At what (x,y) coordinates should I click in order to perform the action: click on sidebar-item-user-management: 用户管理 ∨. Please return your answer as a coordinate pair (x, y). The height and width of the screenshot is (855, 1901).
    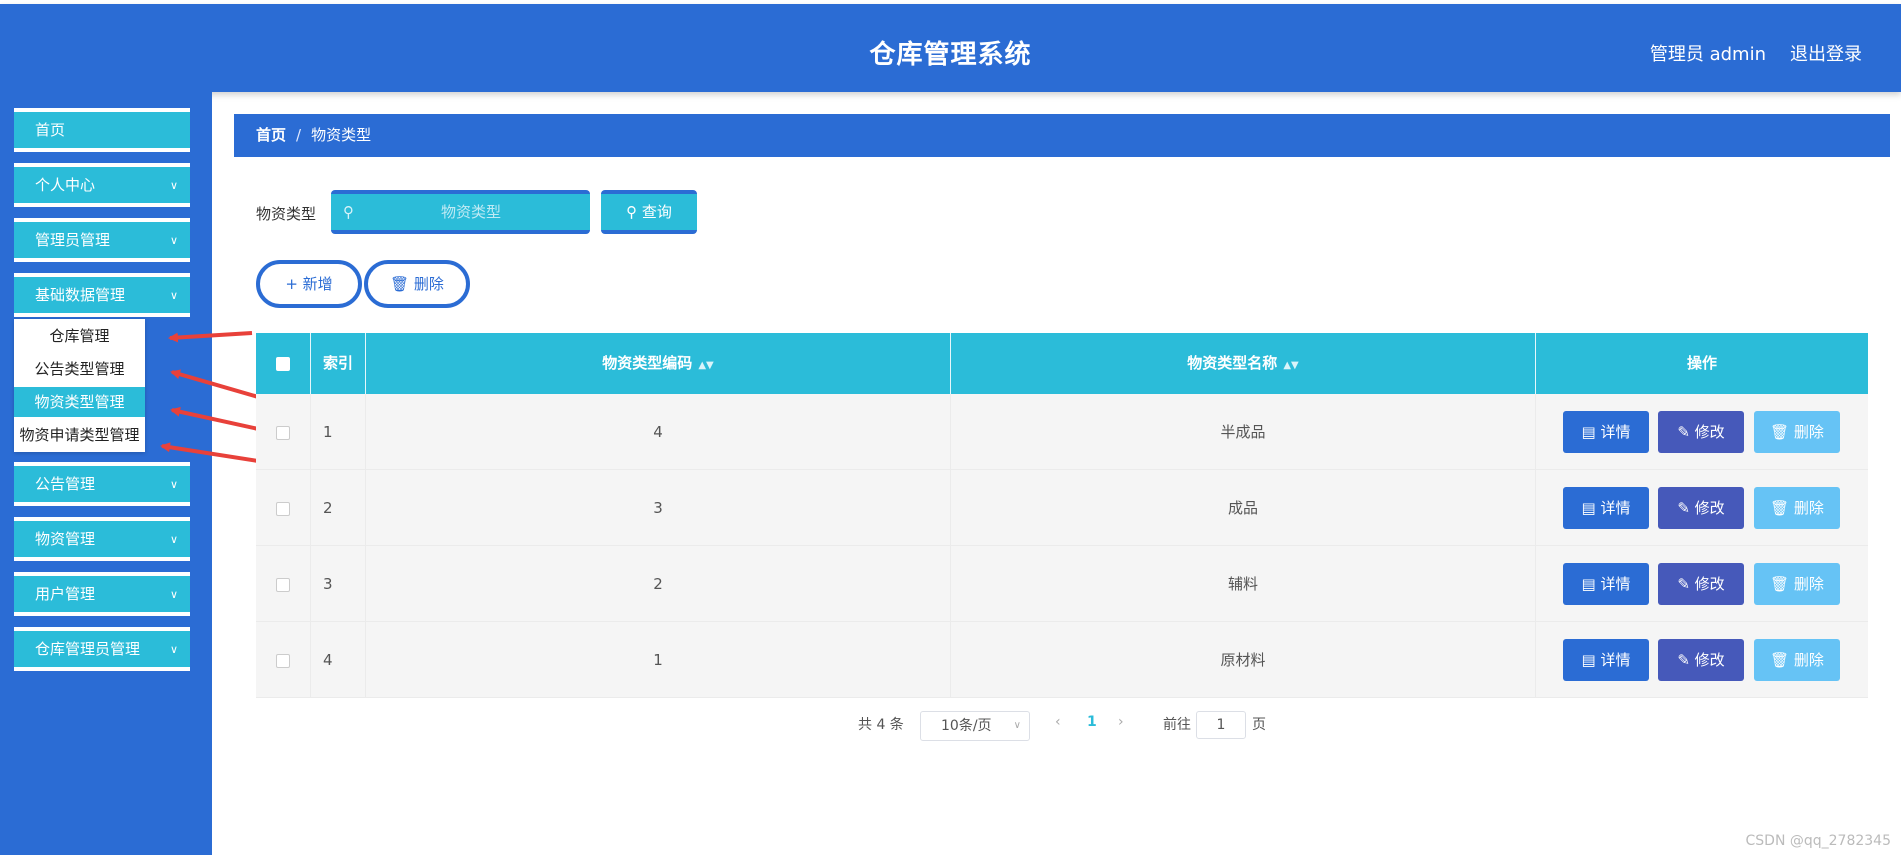
    Looking at the image, I should click on (102, 594).